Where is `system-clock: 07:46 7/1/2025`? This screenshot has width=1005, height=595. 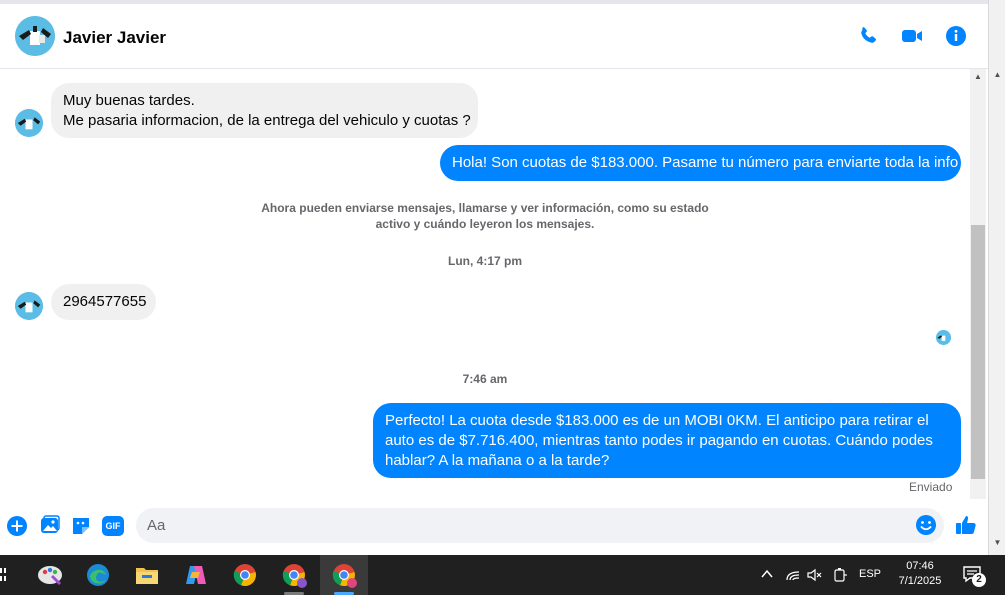 system-clock: 07:46 7/1/2025 is located at coordinates (920, 574).